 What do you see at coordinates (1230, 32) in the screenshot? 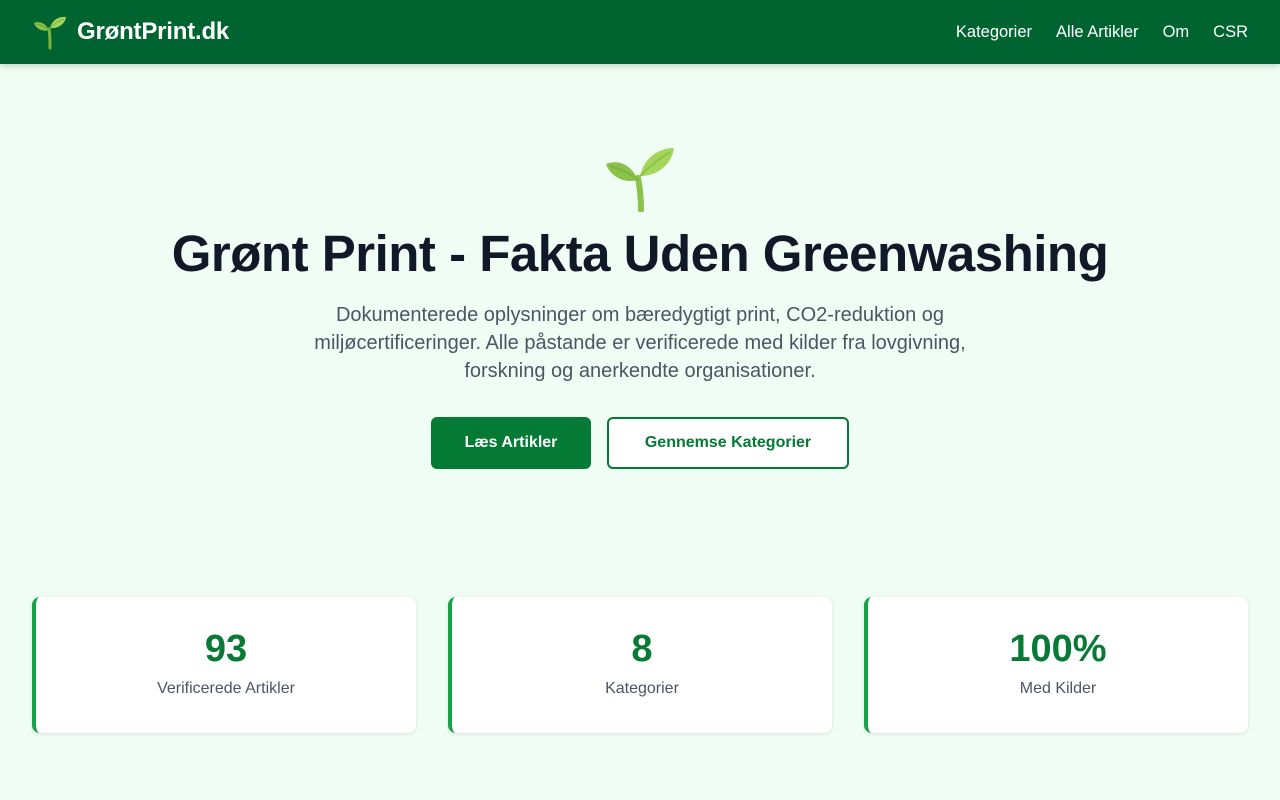
I see `nav-link-csr: CSR` at bounding box center [1230, 32].